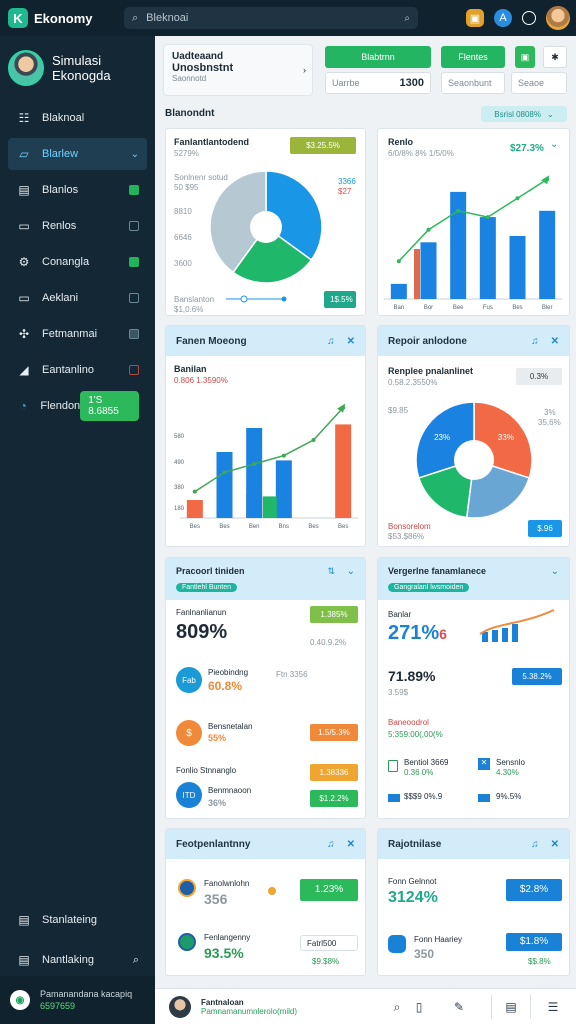 This screenshot has height=1024, width=576. What do you see at coordinates (206, 770) in the screenshot?
I see `stat-label: Fonlio Stnnanglo` at bounding box center [206, 770].